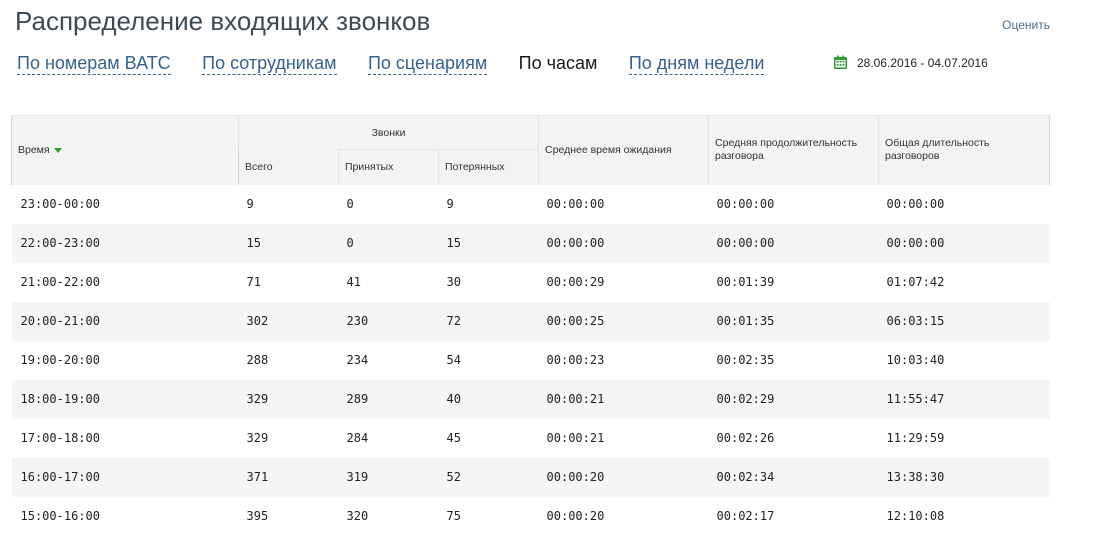 The height and width of the screenshot is (548, 1097). What do you see at coordinates (388, 399) in the screenshot?
I see `cell-accepted: 289` at bounding box center [388, 399].